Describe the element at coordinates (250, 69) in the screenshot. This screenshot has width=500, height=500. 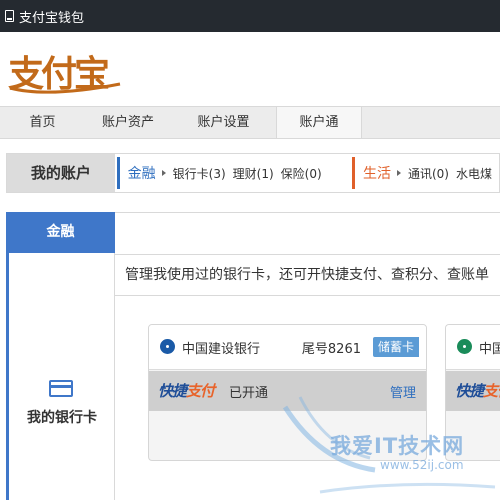
I see `header: 支付宝` at that location.